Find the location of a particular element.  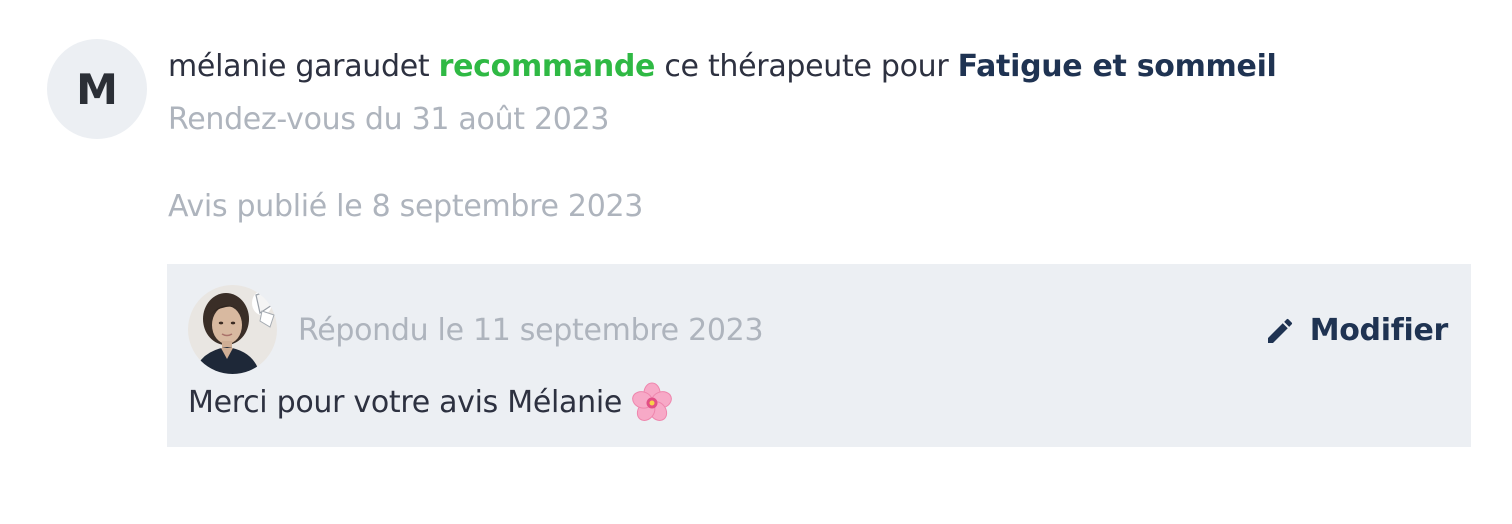

reply-date: Répondu le 11 septembre 2023 is located at coordinates (531, 330).